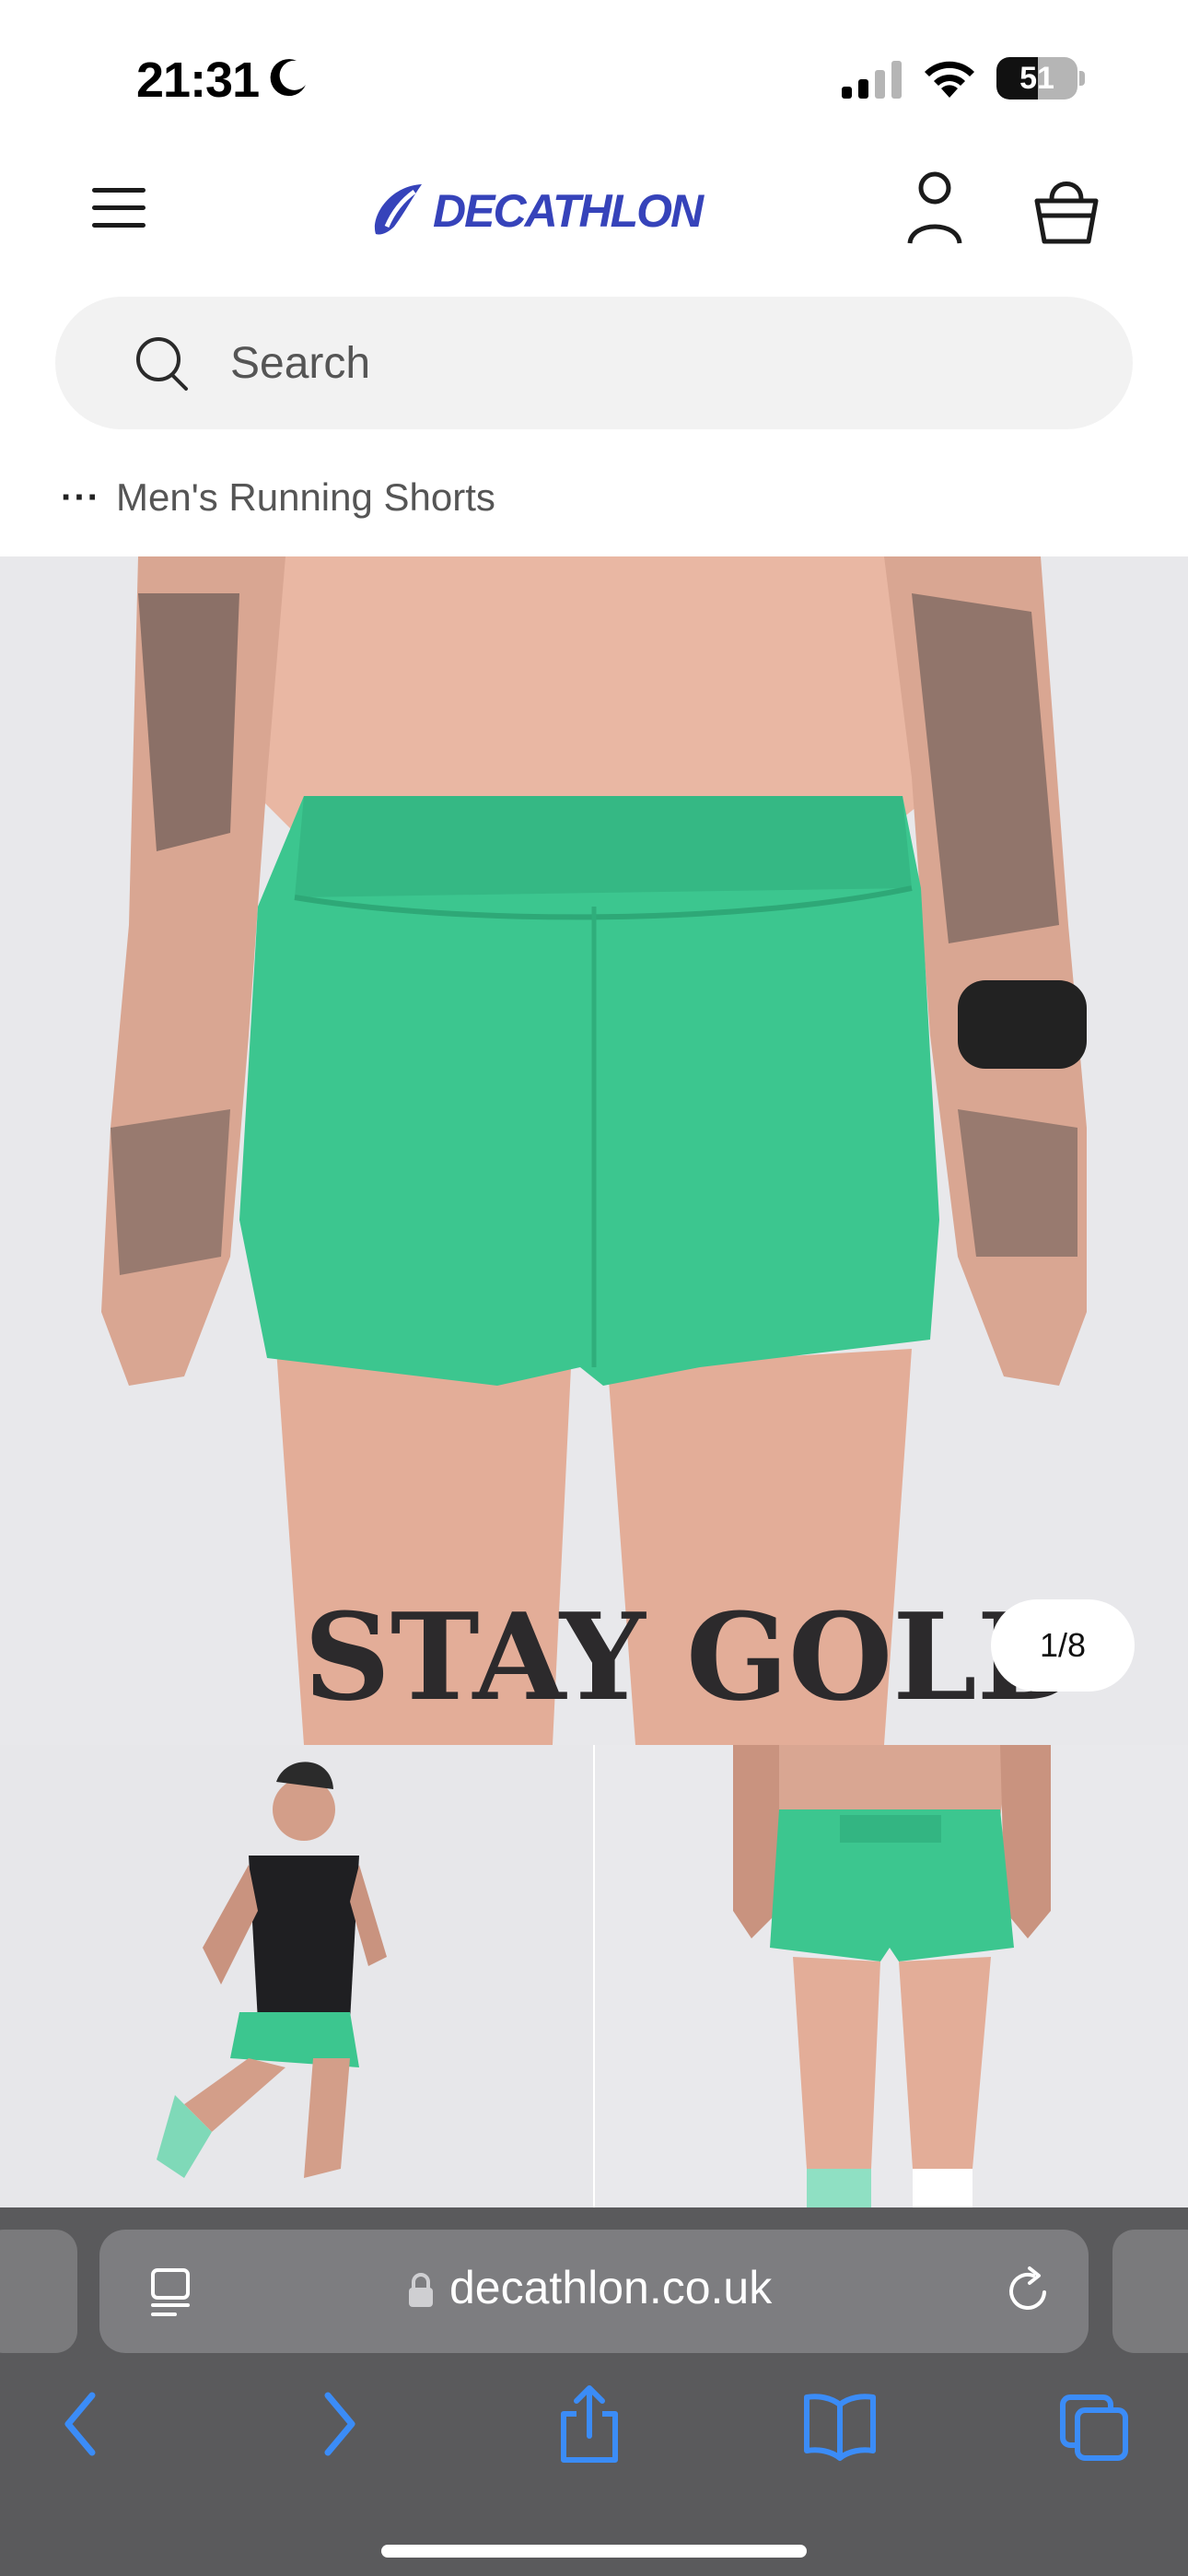  Describe the element at coordinates (949, 79) in the screenshot. I see `wifi-icon` at that location.